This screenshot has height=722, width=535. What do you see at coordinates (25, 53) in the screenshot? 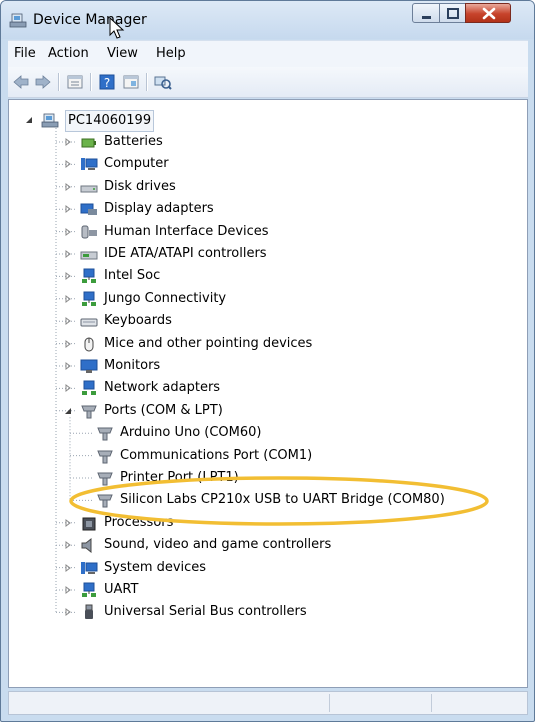
I see `menu-file: File` at bounding box center [25, 53].